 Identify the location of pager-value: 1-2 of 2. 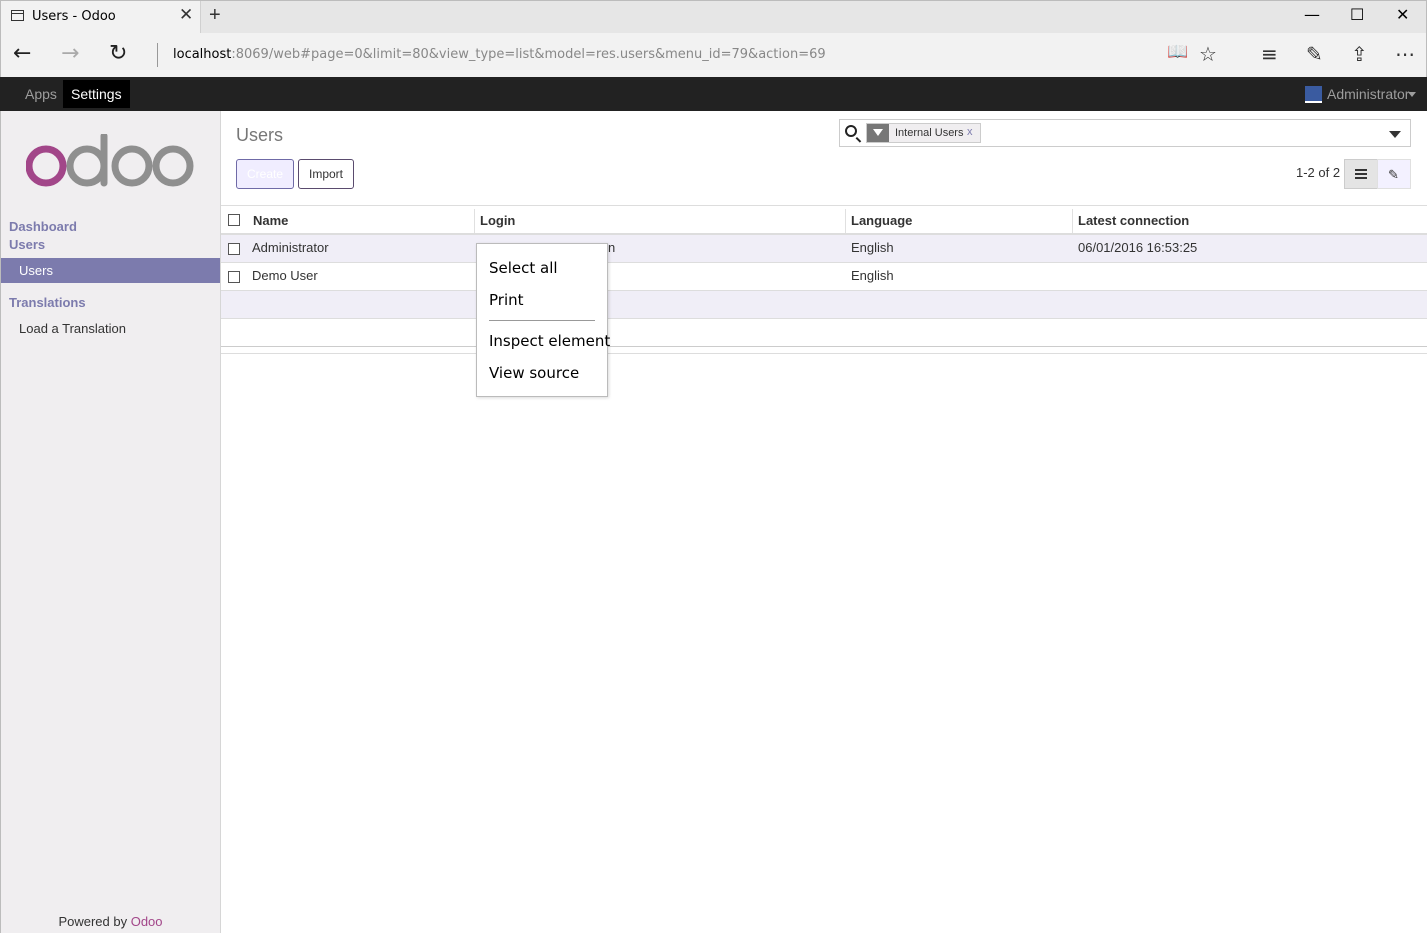
(1318, 172).